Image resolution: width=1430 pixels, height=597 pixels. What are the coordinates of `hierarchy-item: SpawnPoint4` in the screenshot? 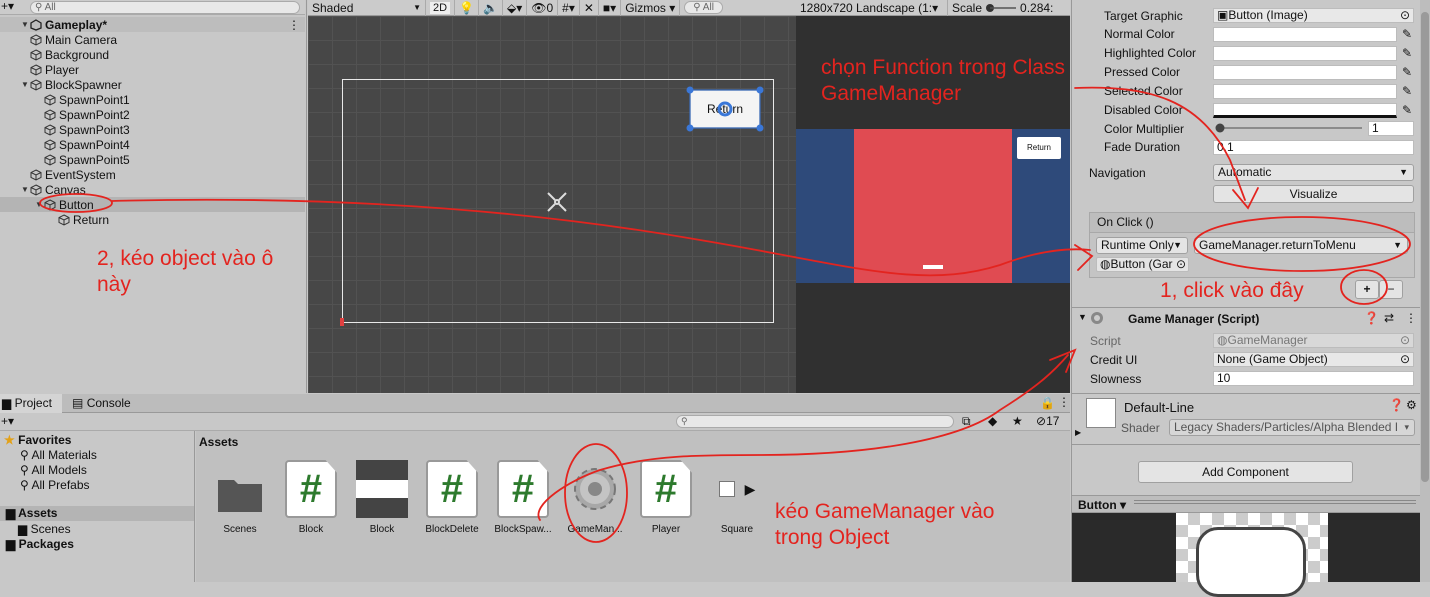 It's located at (152, 144).